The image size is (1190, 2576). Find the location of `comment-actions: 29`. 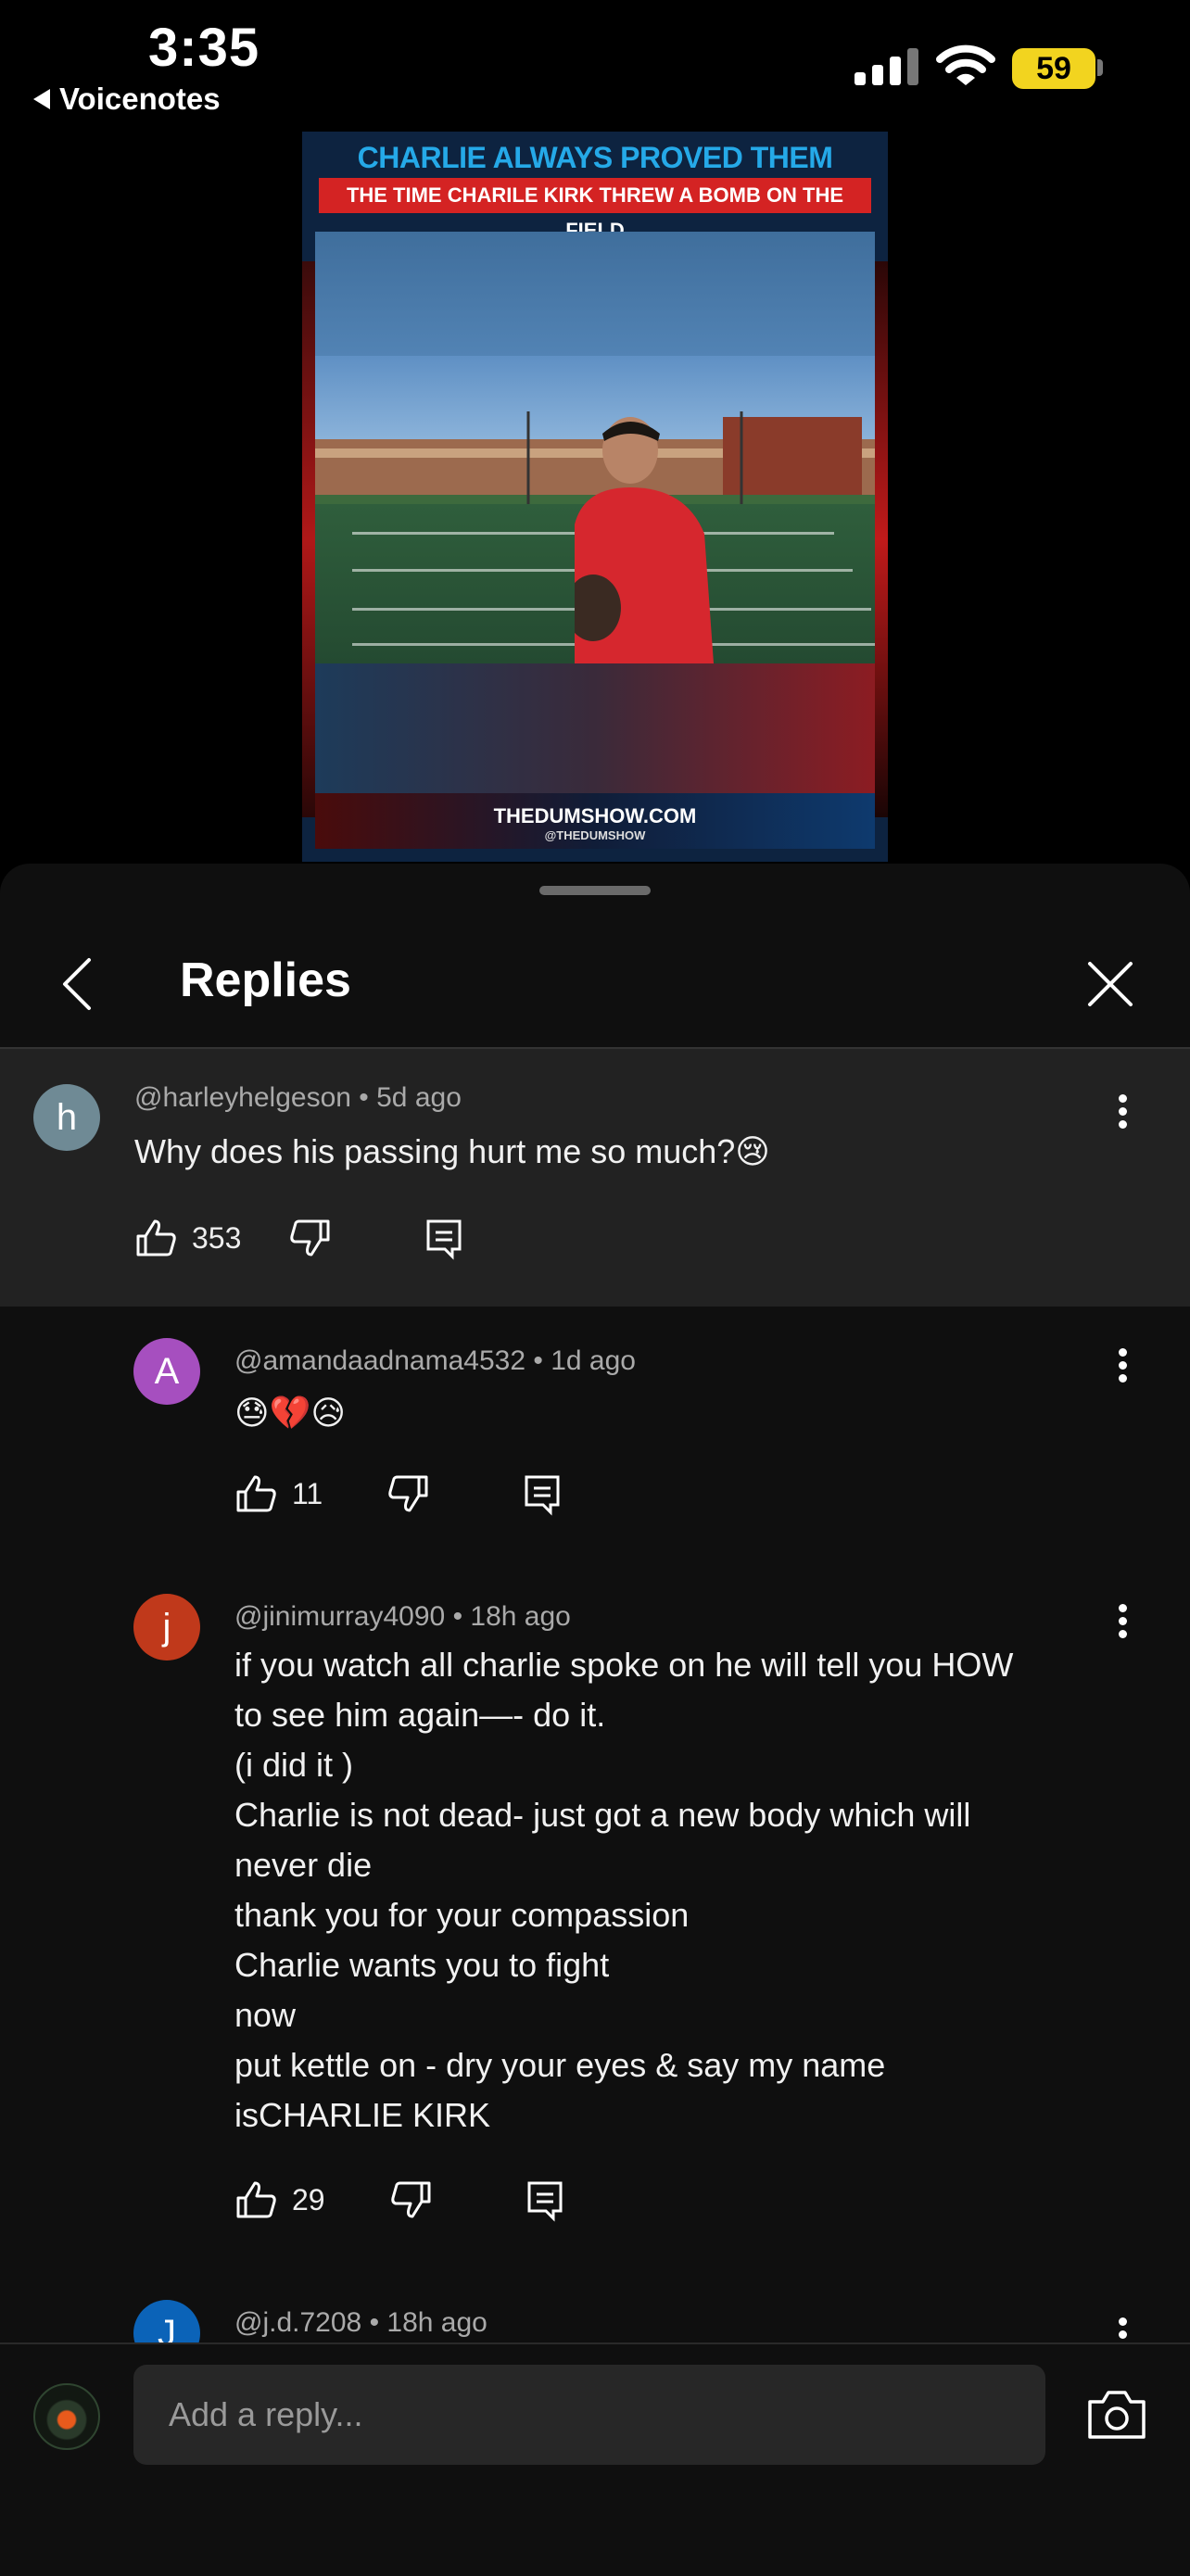

comment-actions: 29 is located at coordinates (400, 2200).